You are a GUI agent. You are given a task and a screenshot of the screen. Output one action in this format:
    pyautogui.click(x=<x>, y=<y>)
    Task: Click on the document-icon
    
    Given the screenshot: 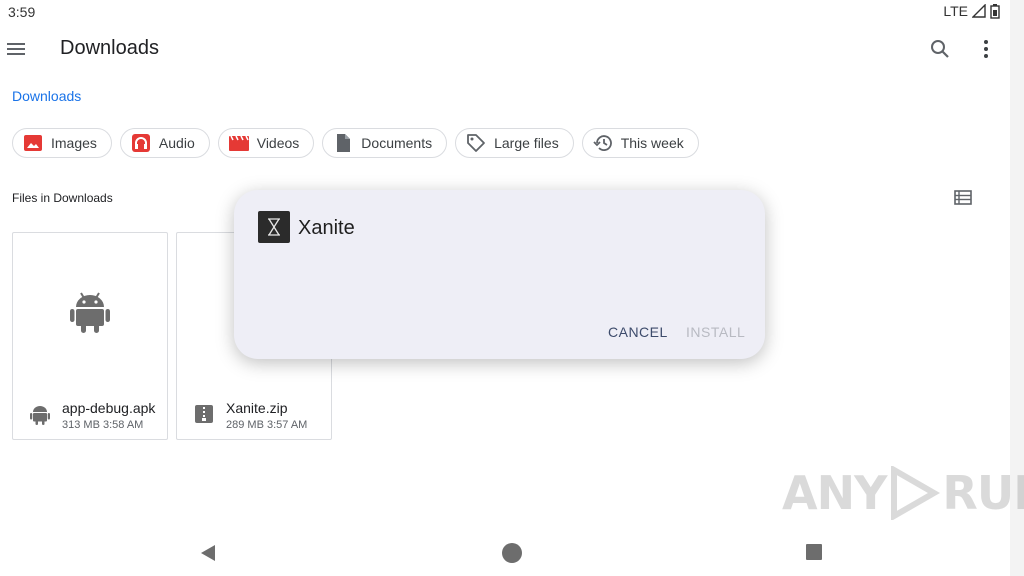 What is the action you would take?
    pyautogui.click(x=344, y=143)
    